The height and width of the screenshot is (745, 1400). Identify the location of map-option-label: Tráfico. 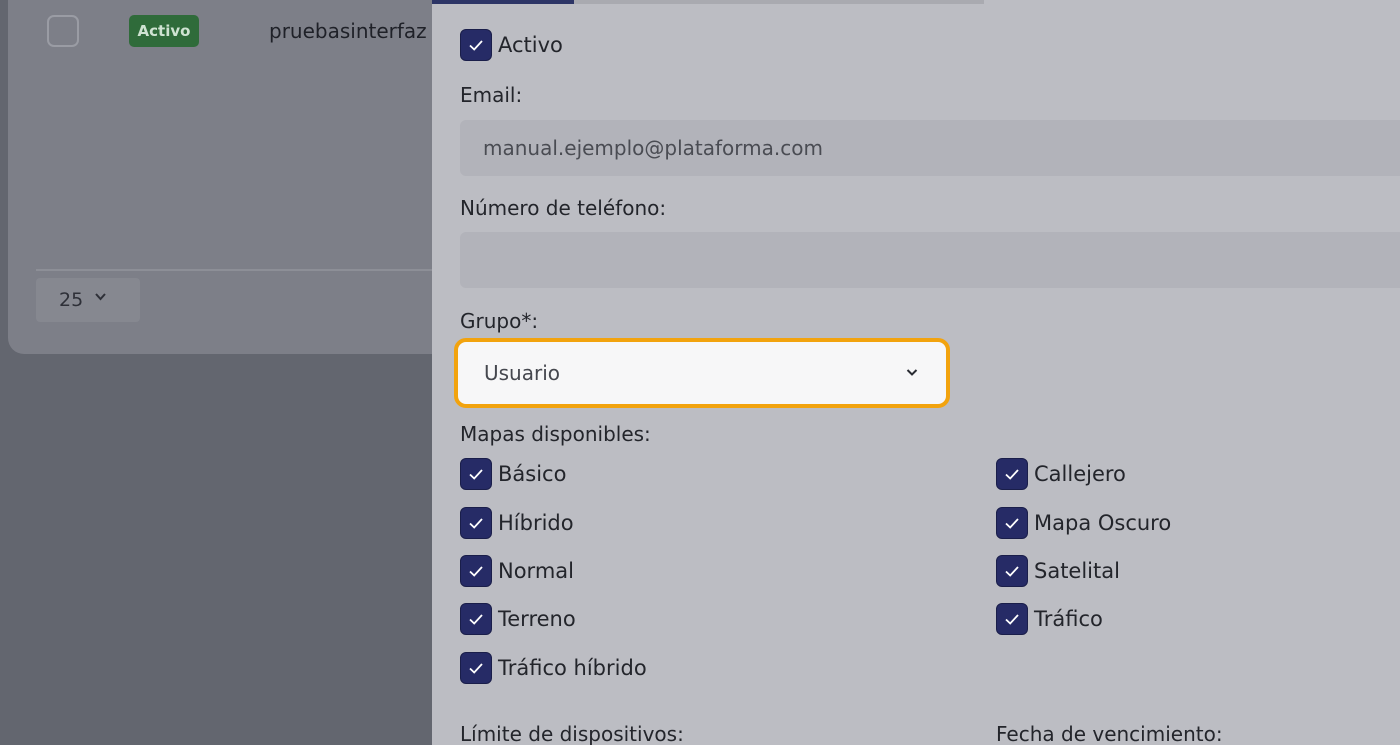
(1068, 619).